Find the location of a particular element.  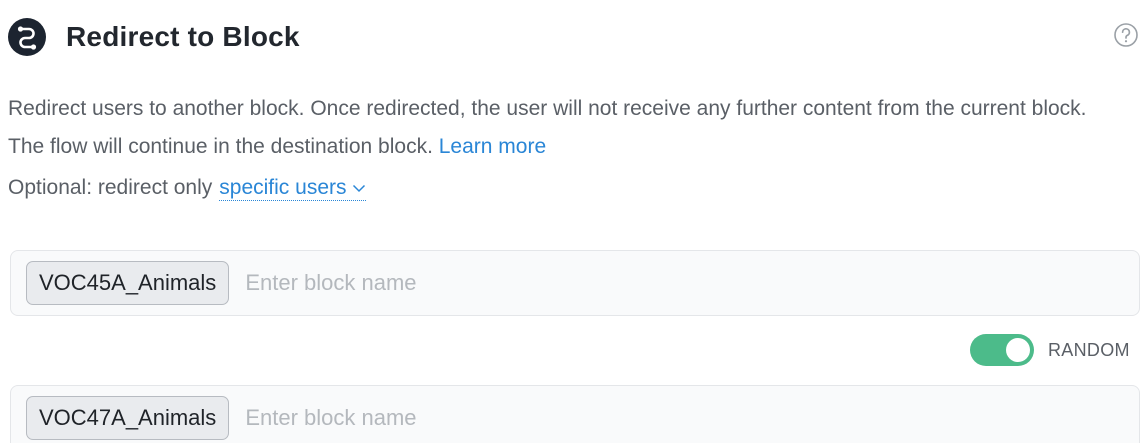

help-circle-icon is located at coordinates (1126, 35).